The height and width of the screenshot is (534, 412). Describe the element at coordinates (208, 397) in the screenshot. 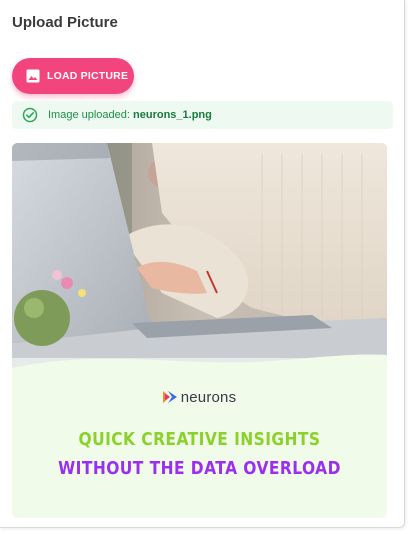

I see `brand-name: neurons` at that location.